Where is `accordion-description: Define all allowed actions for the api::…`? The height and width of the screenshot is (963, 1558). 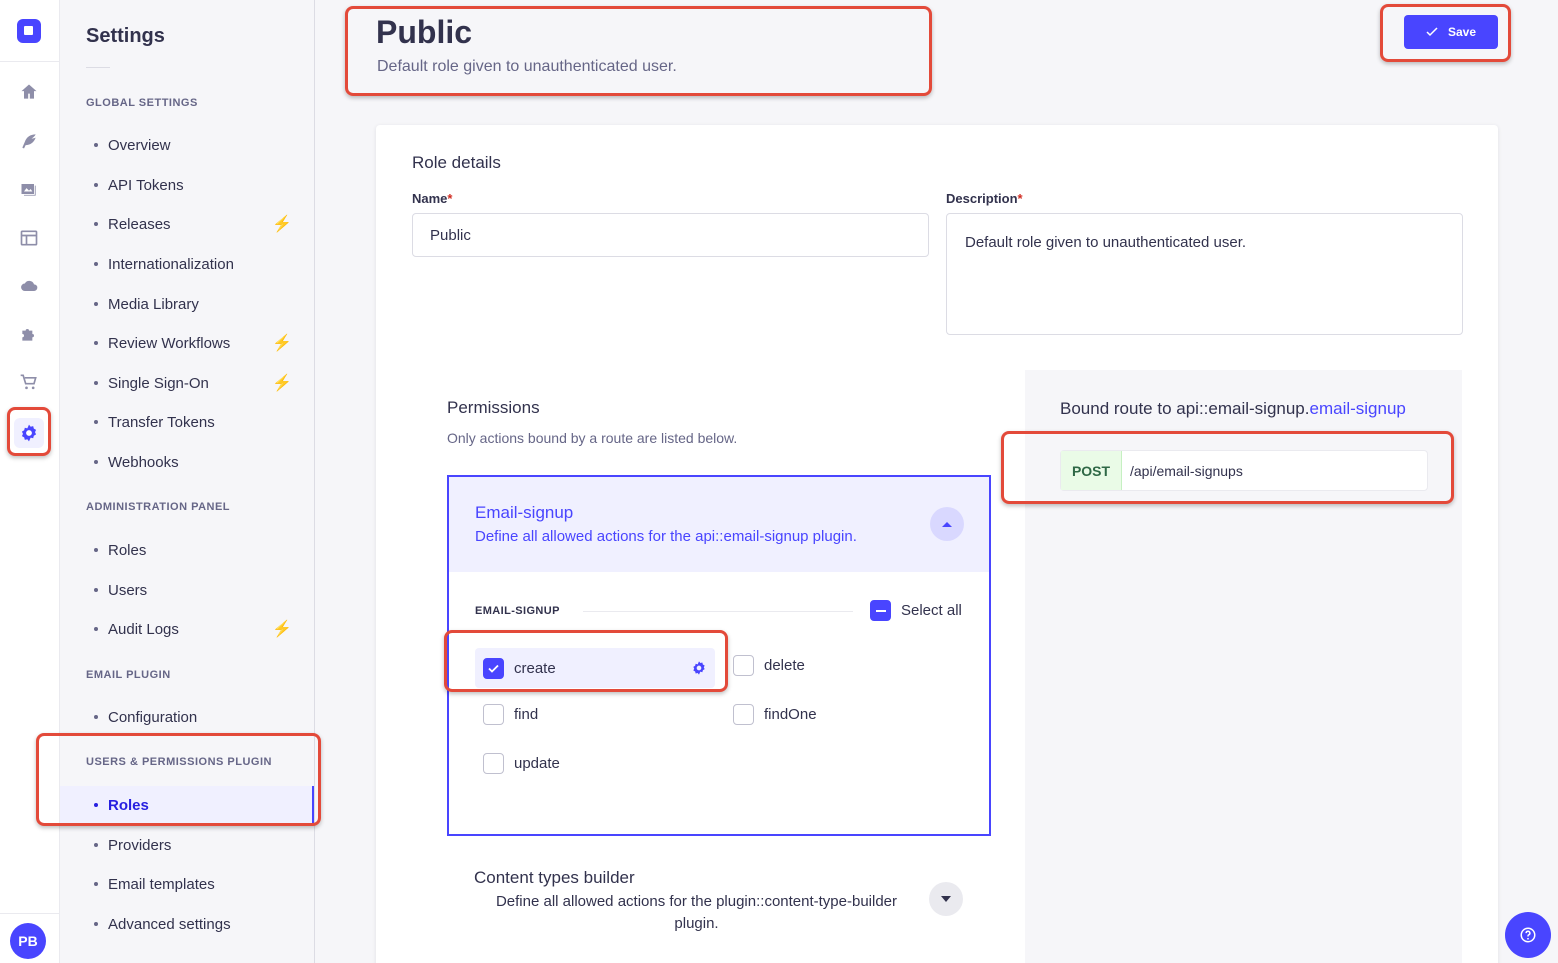 accordion-description: Define all allowed actions for the api::… is located at coordinates (666, 536).